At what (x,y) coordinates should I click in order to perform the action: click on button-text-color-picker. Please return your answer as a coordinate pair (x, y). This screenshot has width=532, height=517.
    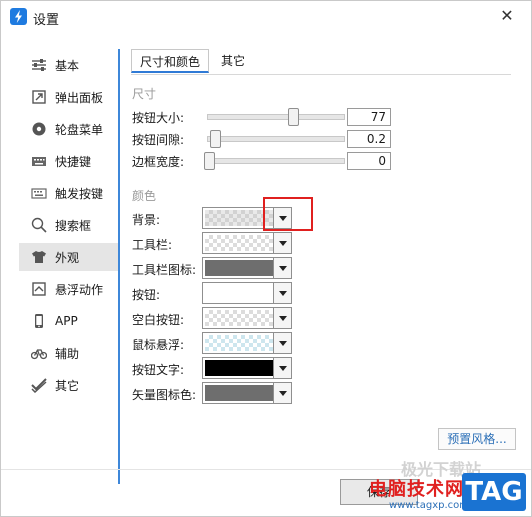
    Looking at the image, I should click on (247, 368).